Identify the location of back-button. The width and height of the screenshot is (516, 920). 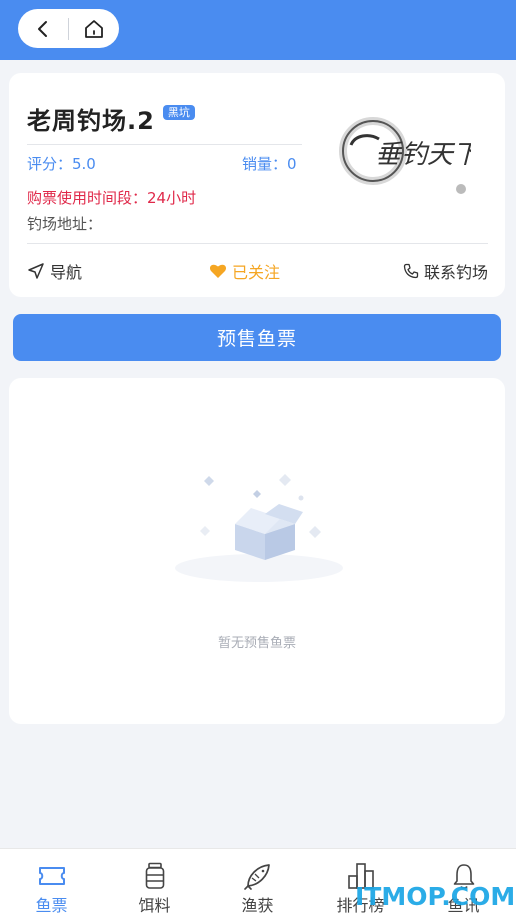
(43, 28).